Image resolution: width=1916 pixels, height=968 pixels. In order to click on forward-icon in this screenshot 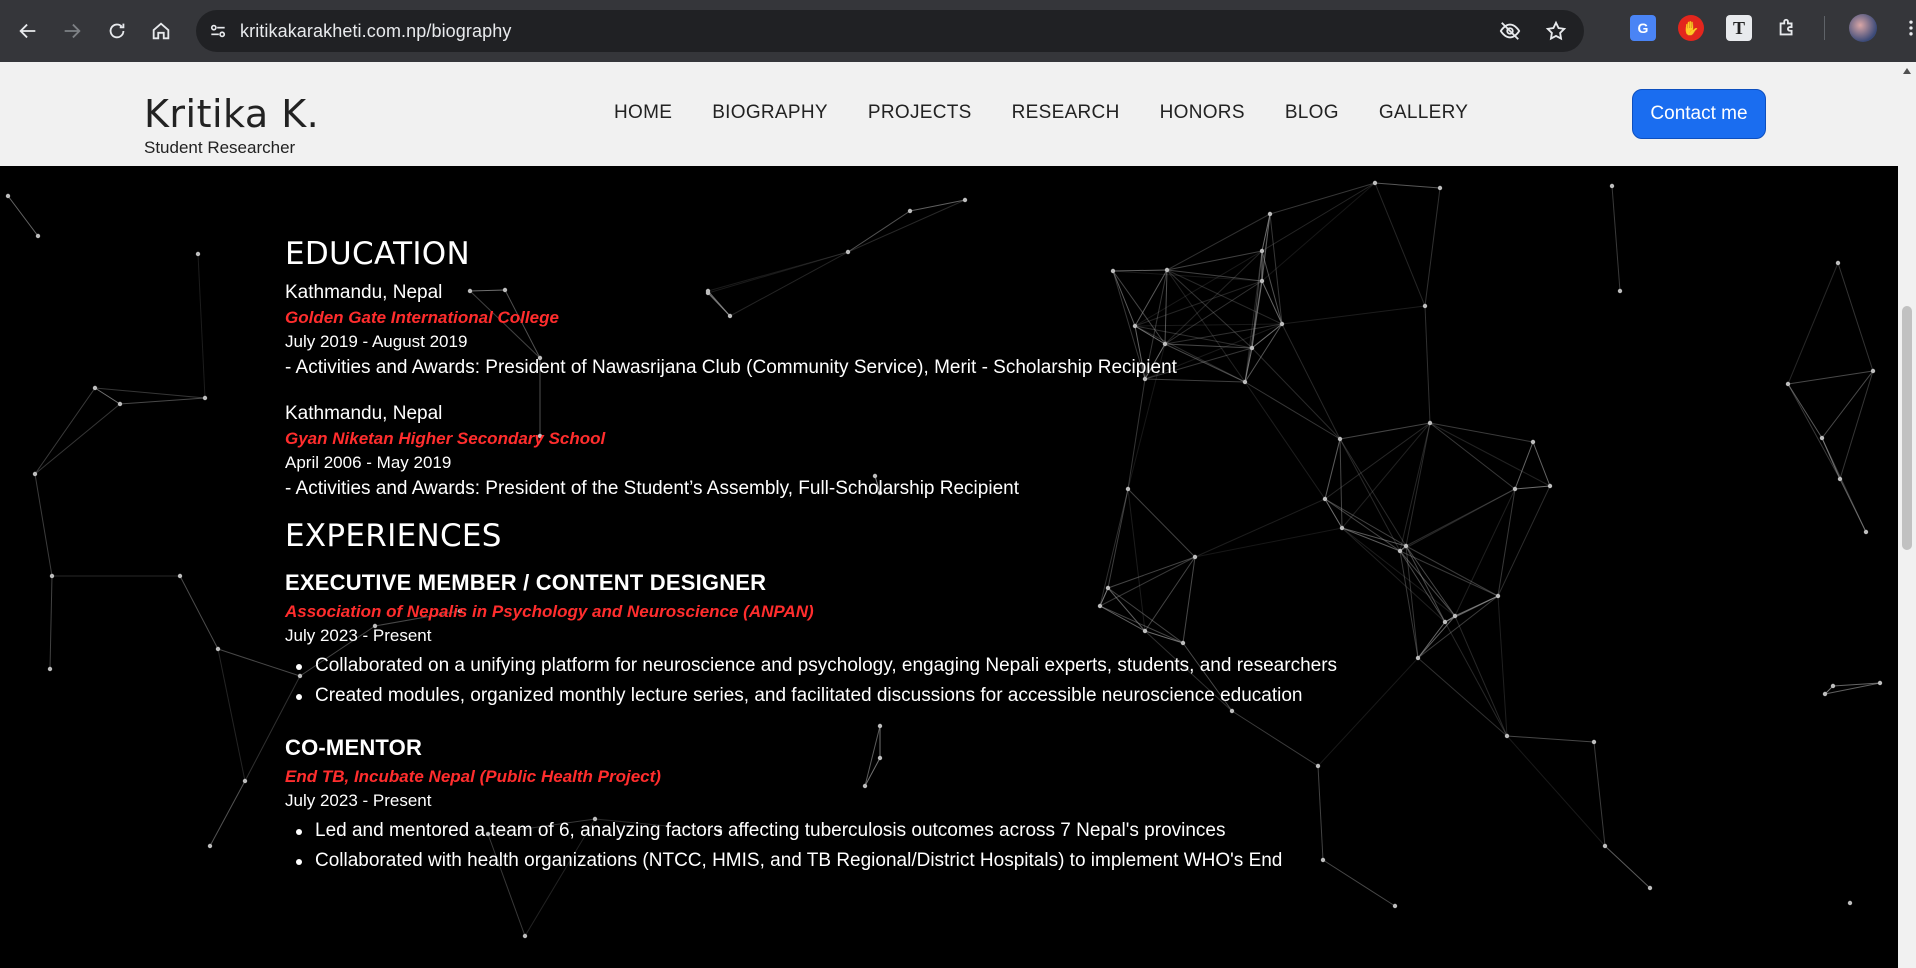, I will do `click(72, 31)`.